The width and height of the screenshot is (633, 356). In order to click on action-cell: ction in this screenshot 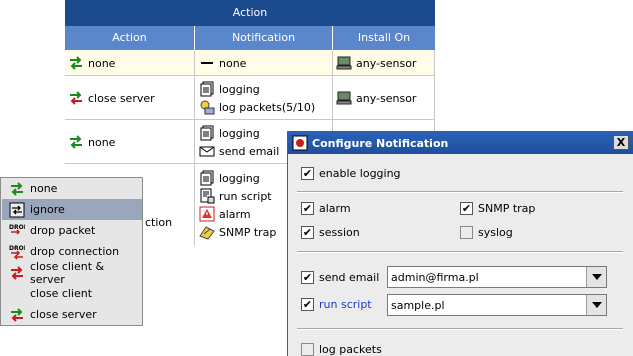, I will do `click(158, 222)`.